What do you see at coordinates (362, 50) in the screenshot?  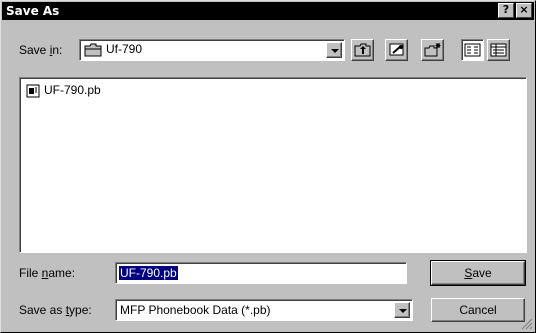 I see `up-one-level-button` at bounding box center [362, 50].